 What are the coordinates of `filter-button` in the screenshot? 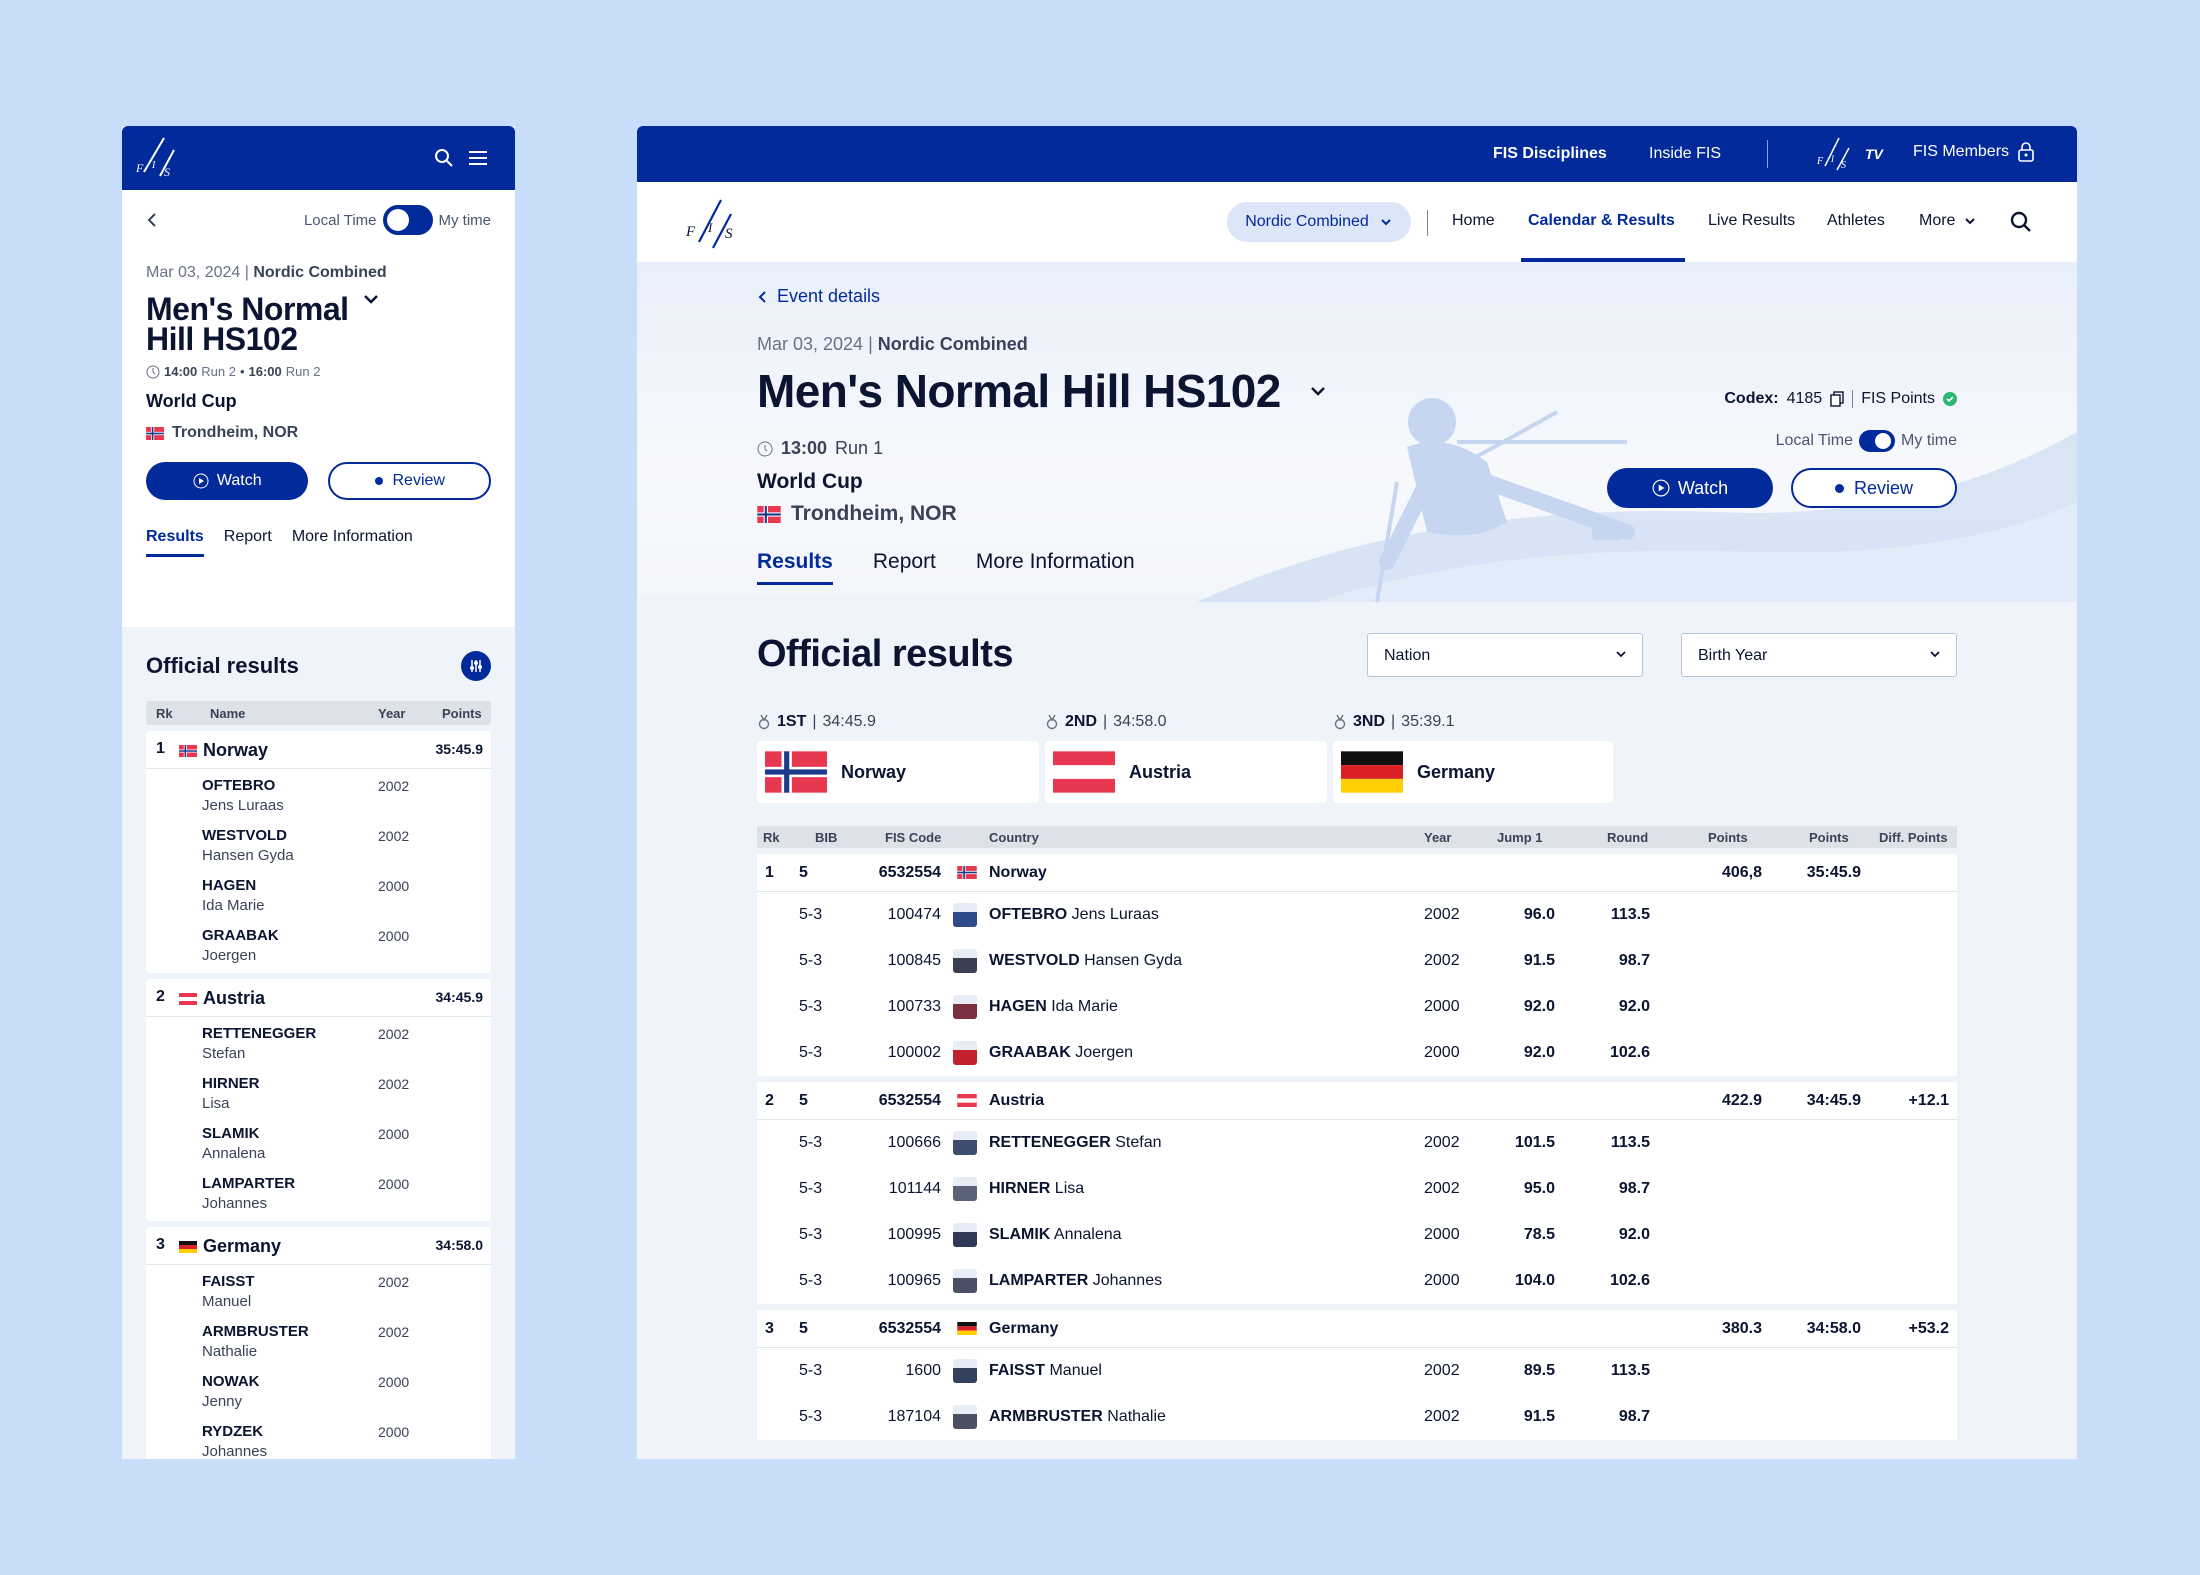 It's located at (476, 666).